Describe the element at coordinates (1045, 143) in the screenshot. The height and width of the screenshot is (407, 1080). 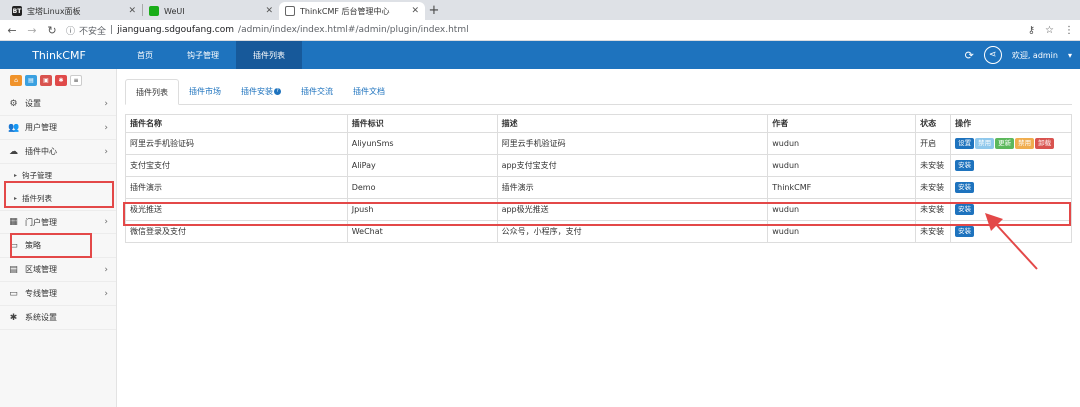
I see `uninstall-button: 卸载` at that location.